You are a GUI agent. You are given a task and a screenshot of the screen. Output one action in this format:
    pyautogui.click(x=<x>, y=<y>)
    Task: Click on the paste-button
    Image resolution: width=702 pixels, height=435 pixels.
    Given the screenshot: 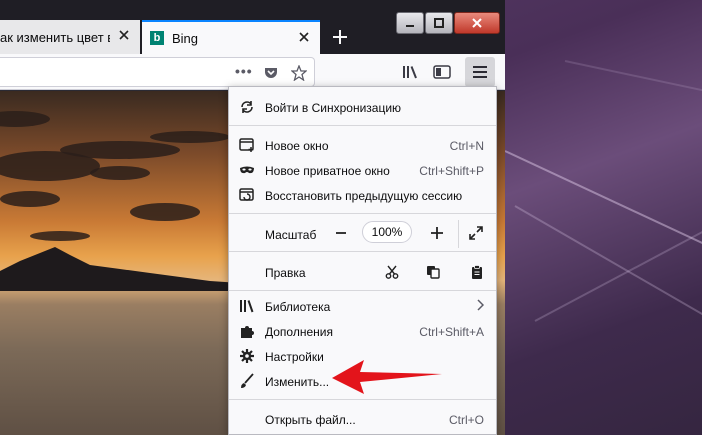 What is the action you would take?
    pyautogui.click(x=477, y=272)
    